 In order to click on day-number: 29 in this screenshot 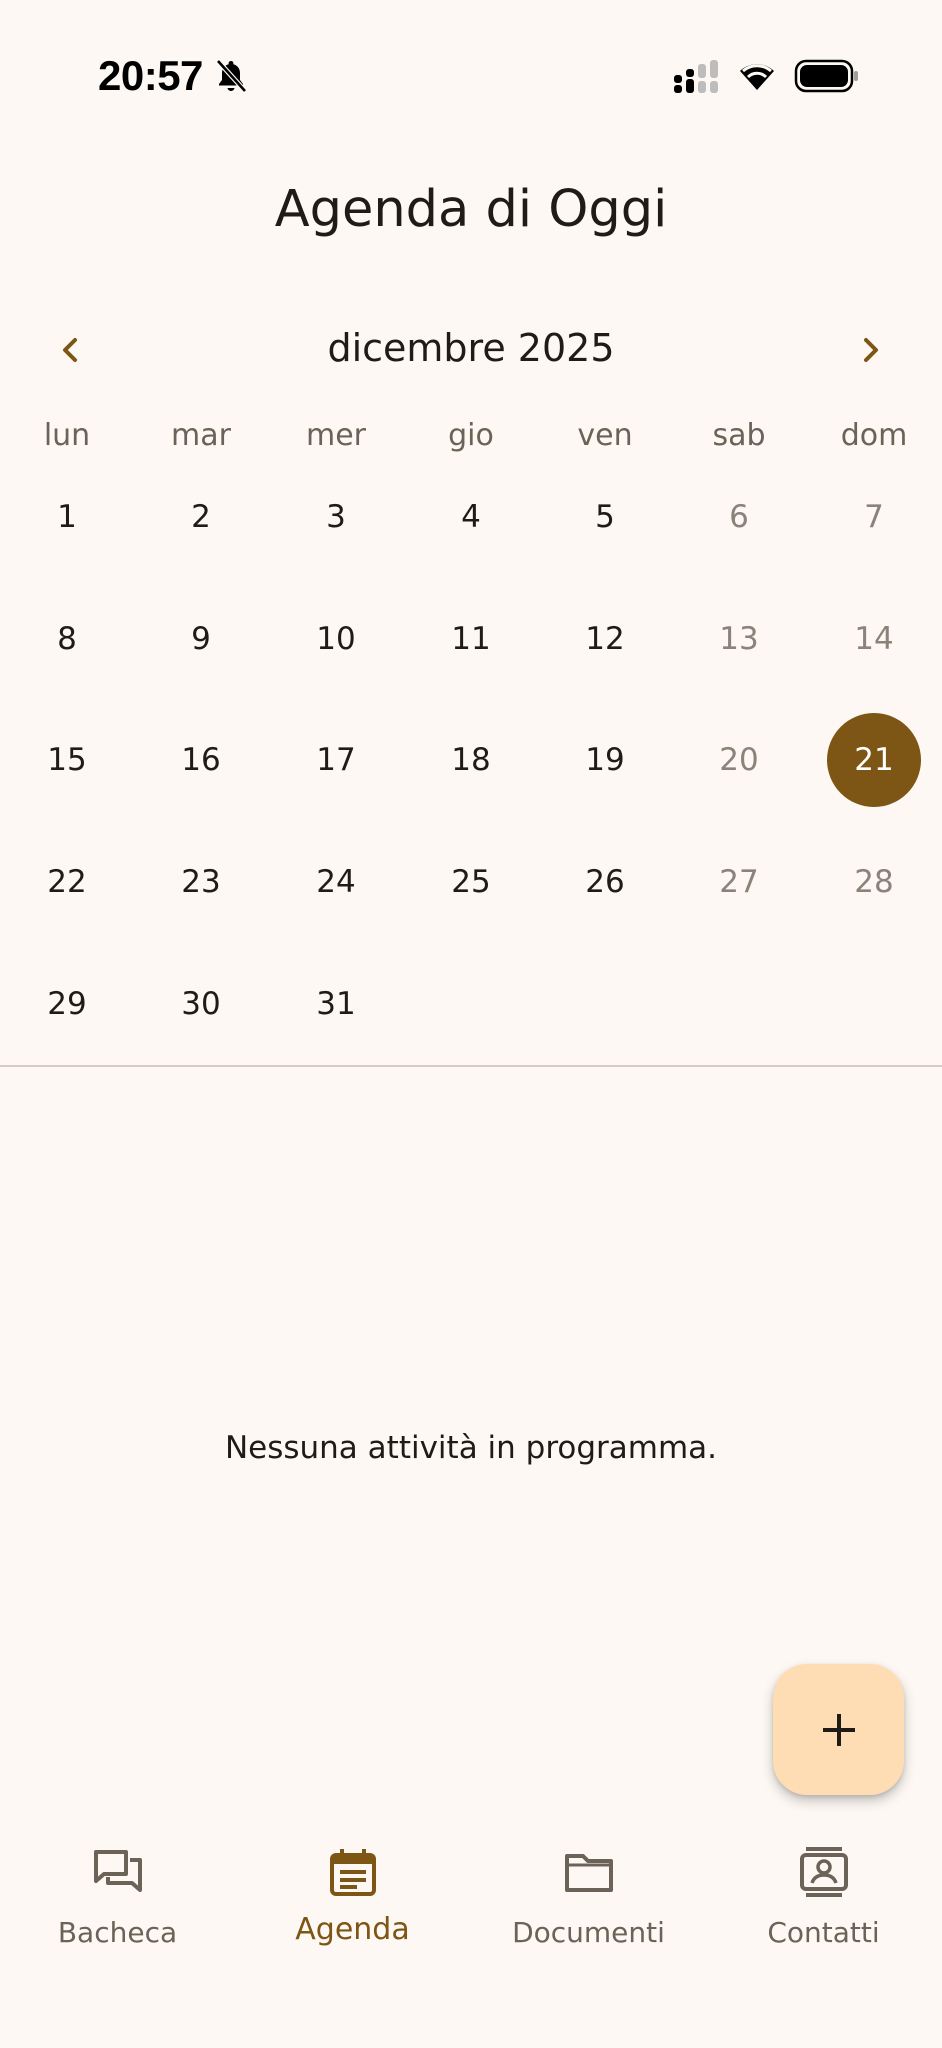, I will do `click(67, 1004)`.